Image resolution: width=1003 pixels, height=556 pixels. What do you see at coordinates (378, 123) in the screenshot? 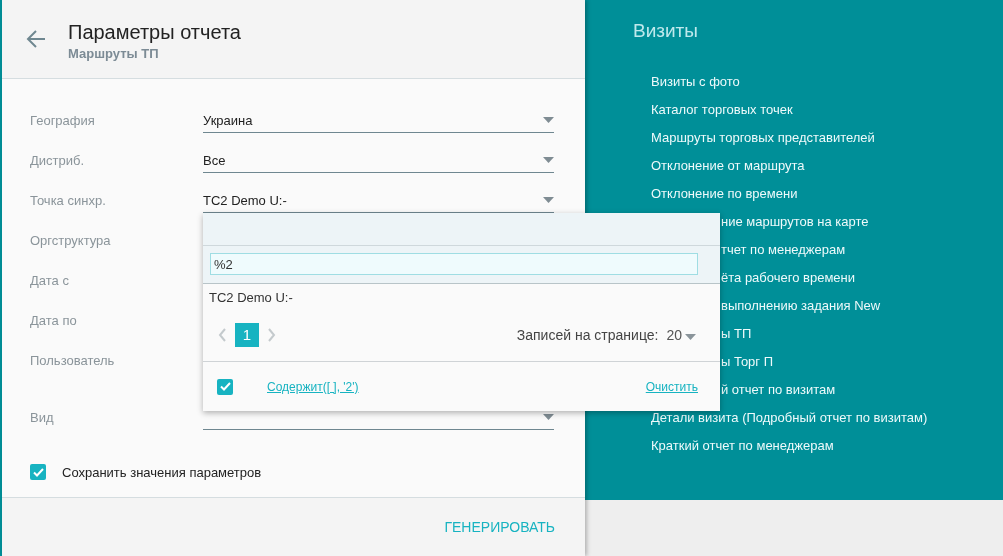
I see `select-field: Украина` at bounding box center [378, 123].